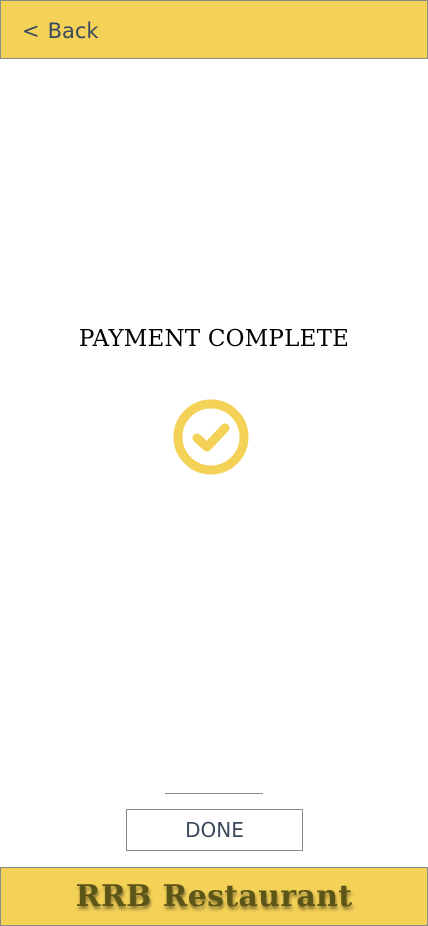 The height and width of the screenshot is (926, 428). Describe the element at coordinates (31, 31) in the screenshot. I see `chevron-left-icon: <` at that location.